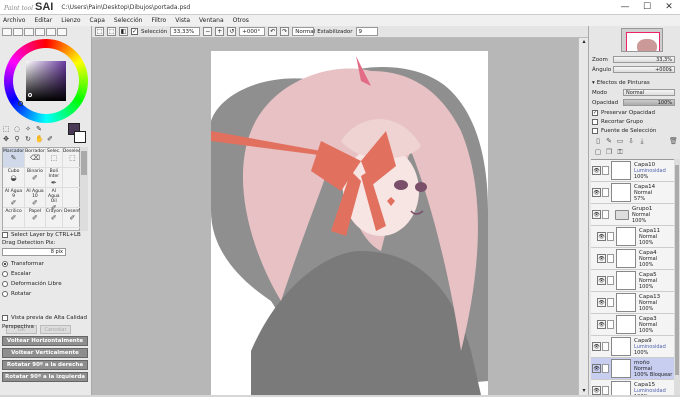 This screenshot has height=397, width=680. Describe the element at coordinates (632, 369) in the screenshot. I see `layer-row: 👁 moño Normal 100% Bloquear` at that location.